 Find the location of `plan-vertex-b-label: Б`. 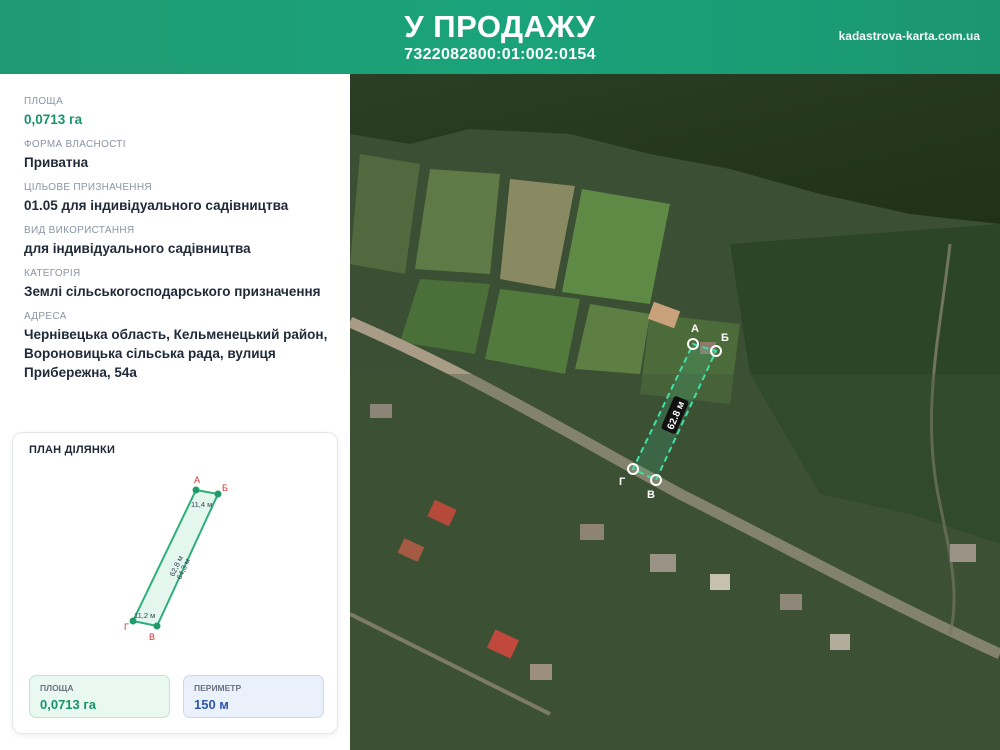

plan-vertex-b-label: Б is located at coordinates (225, 488).